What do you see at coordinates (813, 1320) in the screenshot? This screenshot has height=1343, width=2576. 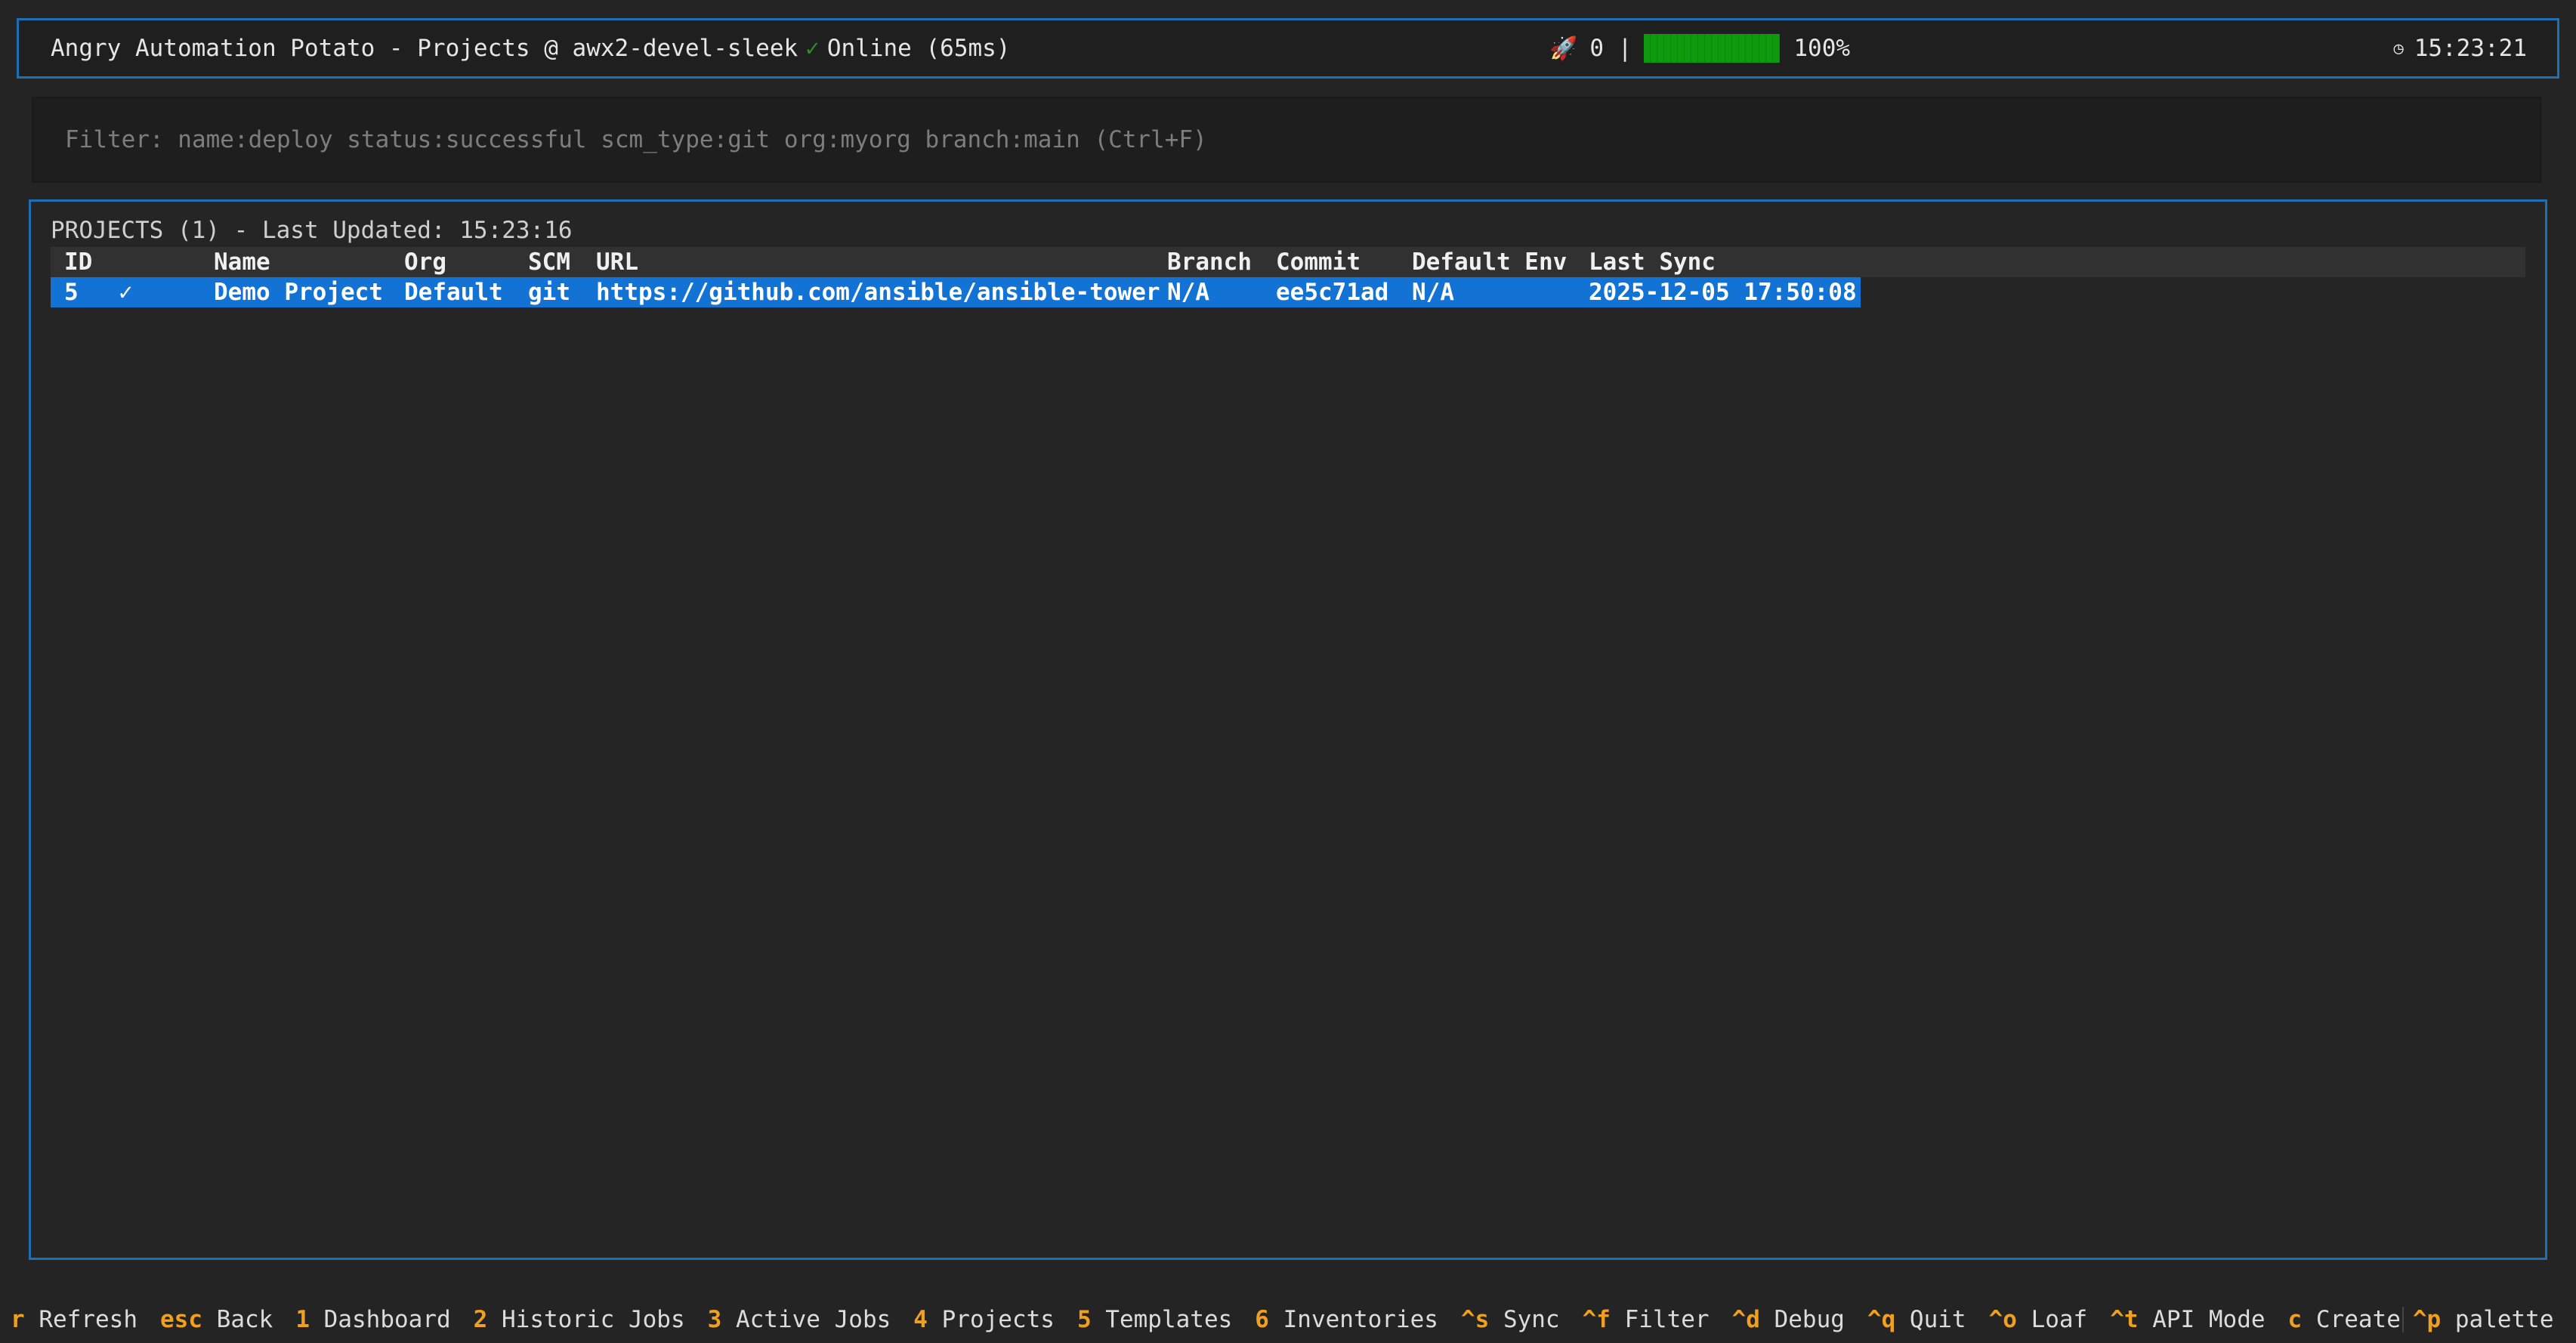 I see `hint-label: Active Jobs` at bounding box center [813, 1320].